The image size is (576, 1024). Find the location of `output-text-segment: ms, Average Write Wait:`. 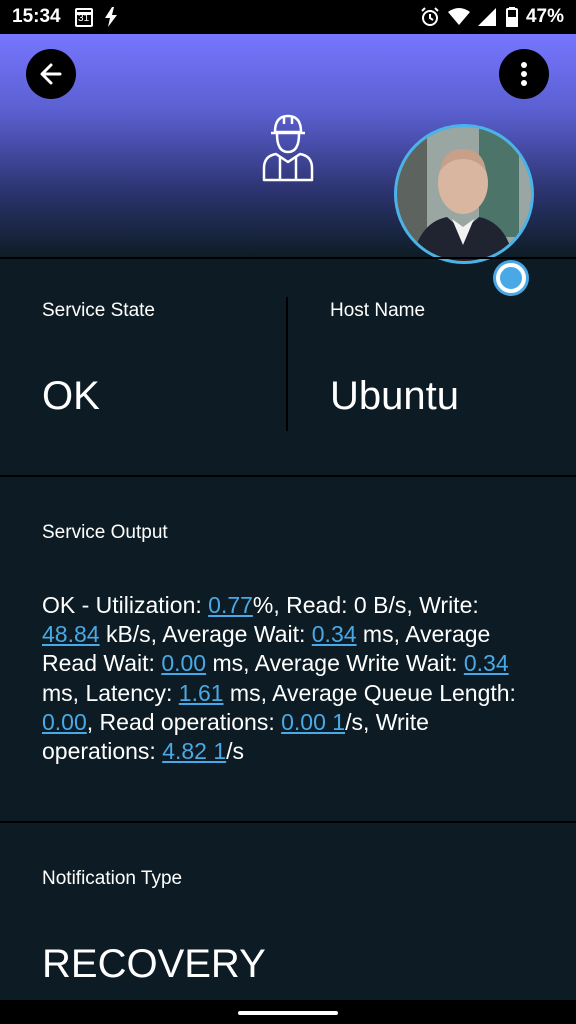

output-text-segment: ms, Average Write Wait: is located at coordinates (335, 663).